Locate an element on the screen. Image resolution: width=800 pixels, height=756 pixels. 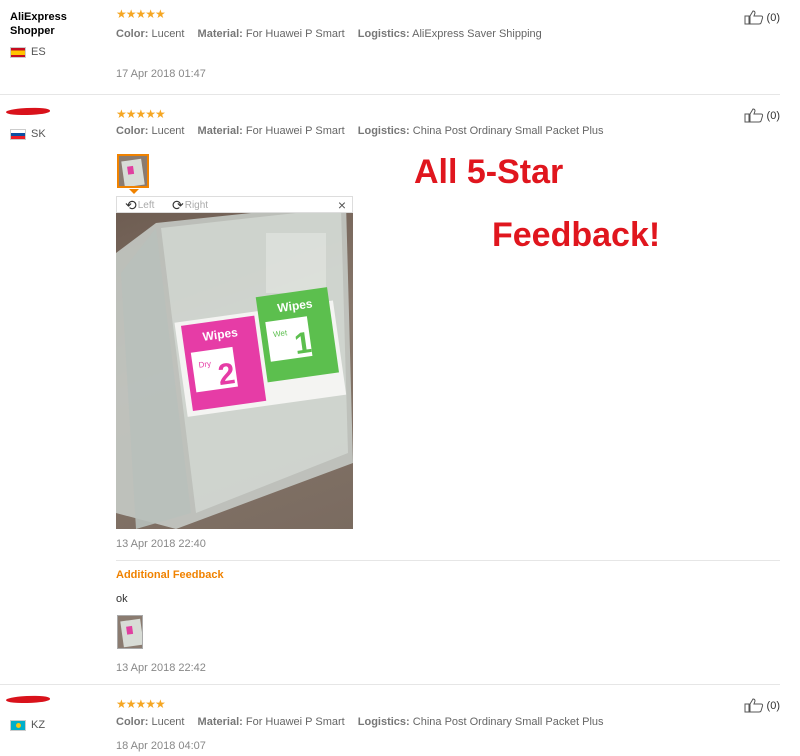
additional-feedback-text: ok is located at coordinates (122, 599).